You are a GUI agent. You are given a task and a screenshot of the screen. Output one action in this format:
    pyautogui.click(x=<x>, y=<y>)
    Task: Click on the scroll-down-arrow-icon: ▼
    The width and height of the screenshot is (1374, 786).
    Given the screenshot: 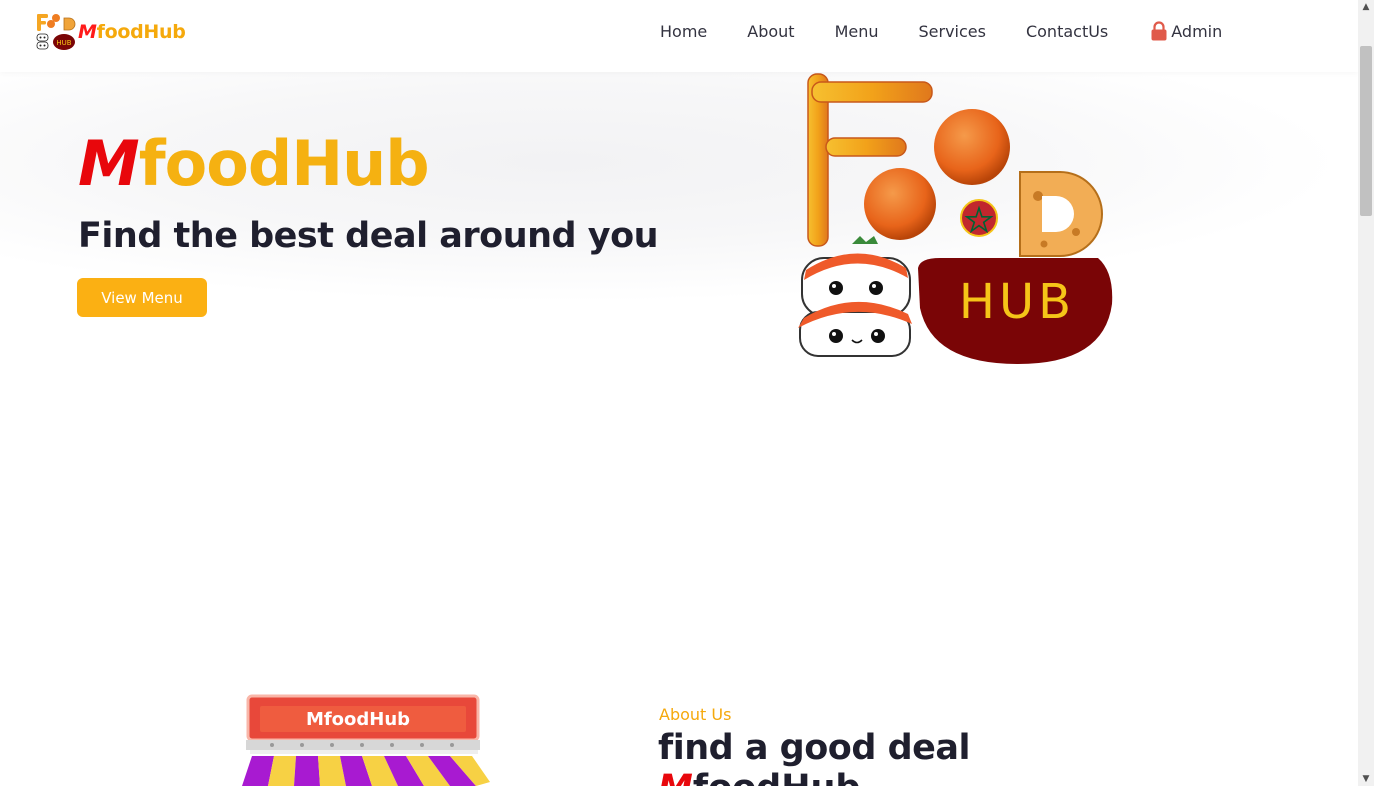 What is the action you would take?
    pyautogui.click(x=1366, y=779)
    